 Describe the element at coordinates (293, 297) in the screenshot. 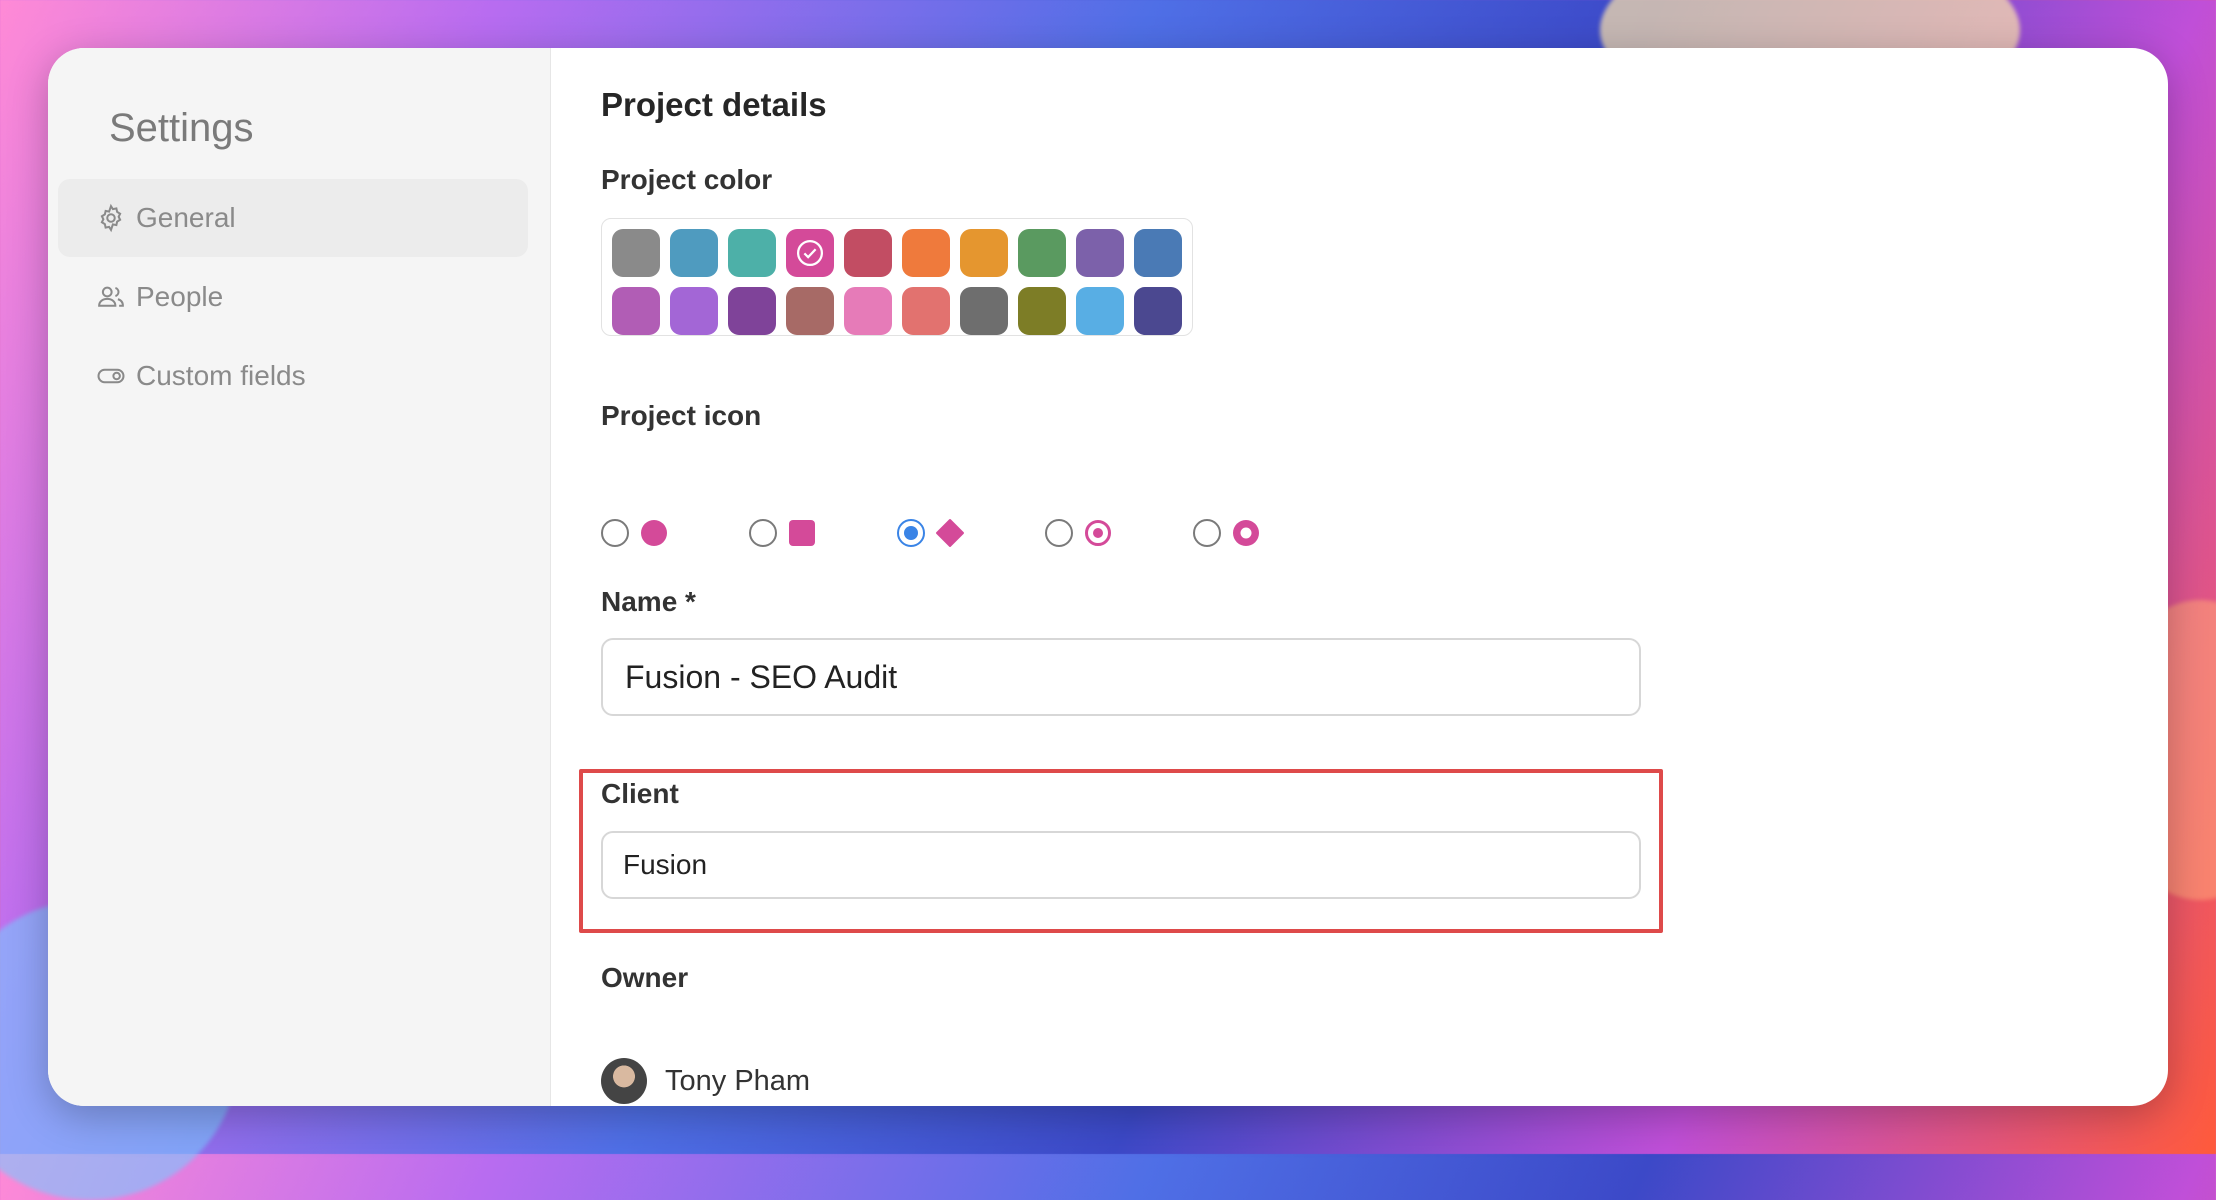

I see `sidebar-item-people: People` at that location.